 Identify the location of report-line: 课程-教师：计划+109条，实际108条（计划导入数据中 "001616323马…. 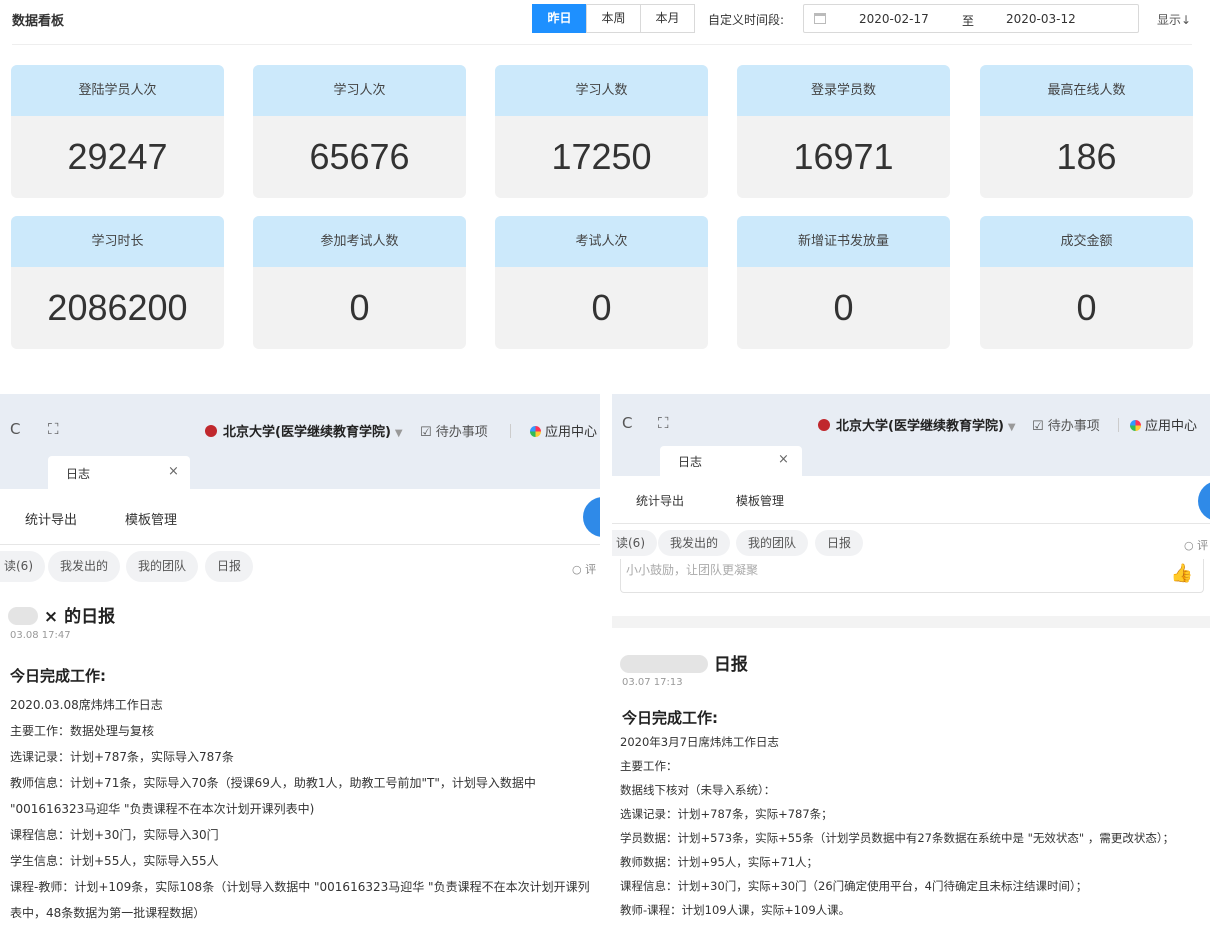
(300, 900).